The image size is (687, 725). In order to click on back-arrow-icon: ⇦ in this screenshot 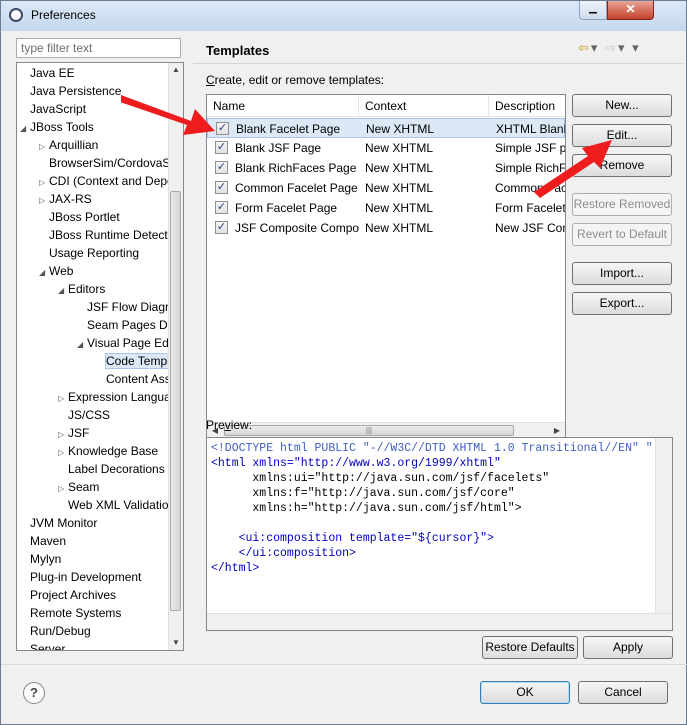, I will do `click(584, 47)`.